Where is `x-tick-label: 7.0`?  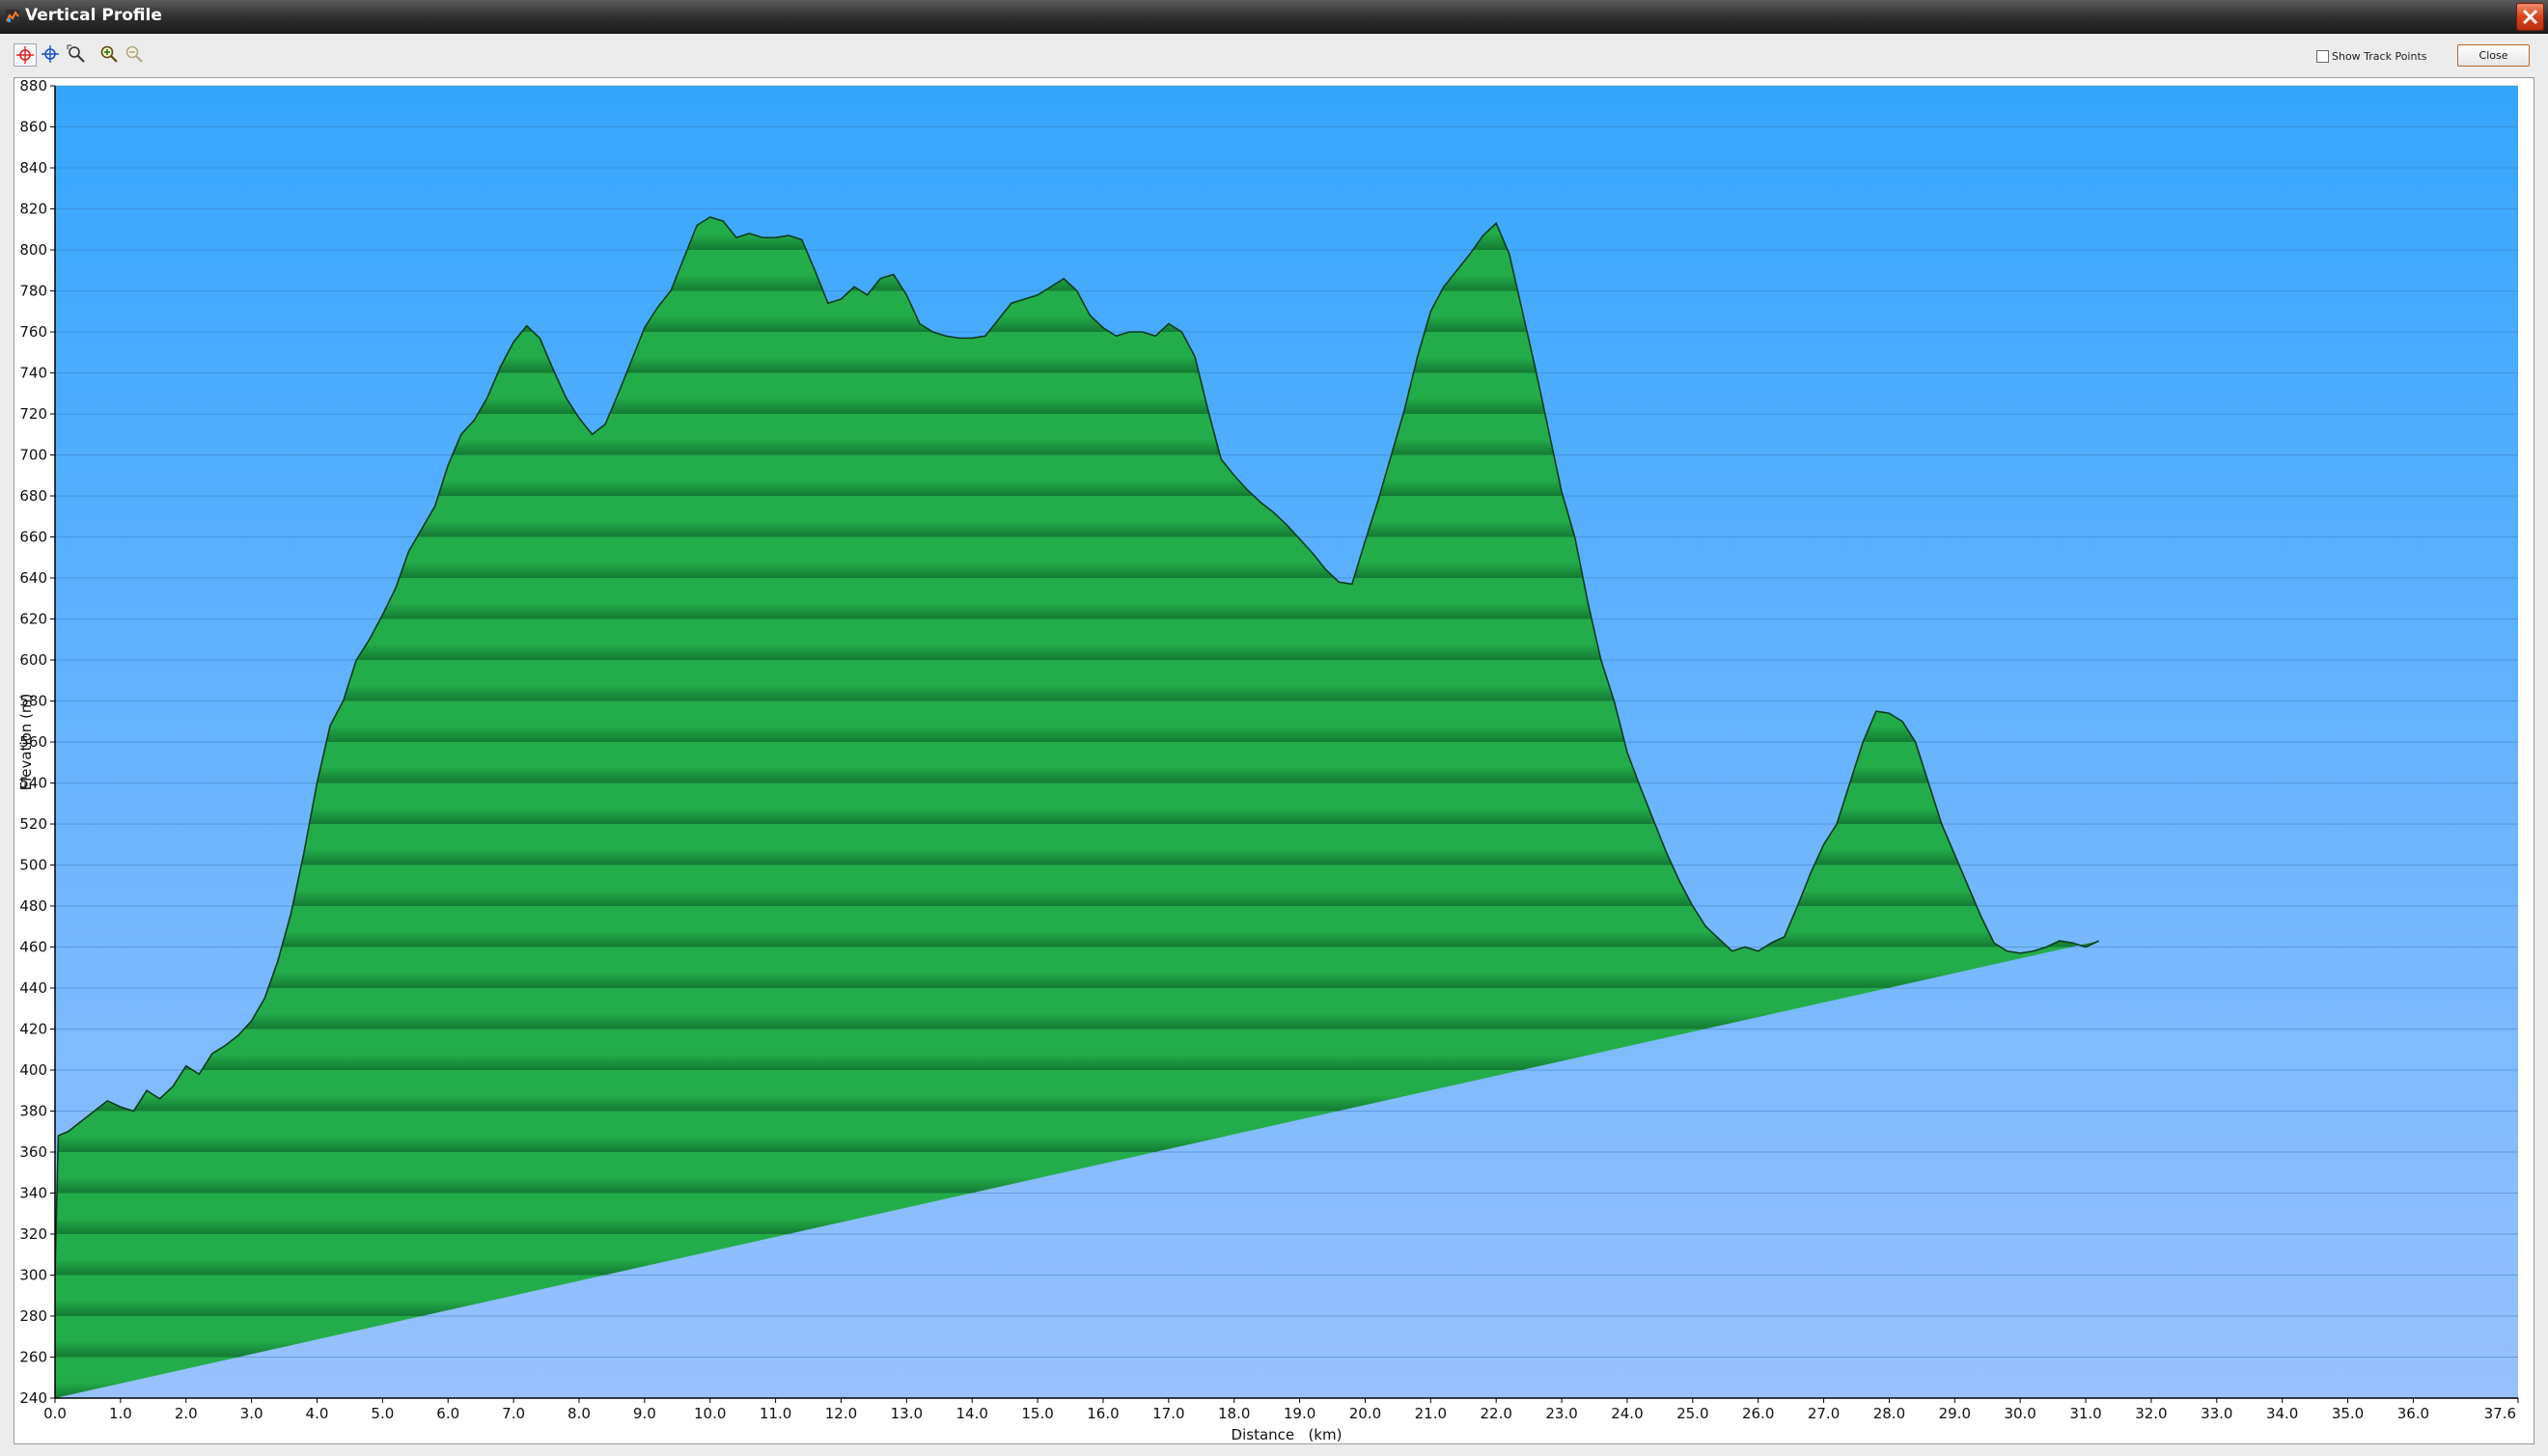 x-tick-label: 7.0 is located at coordinates (513, 1414).